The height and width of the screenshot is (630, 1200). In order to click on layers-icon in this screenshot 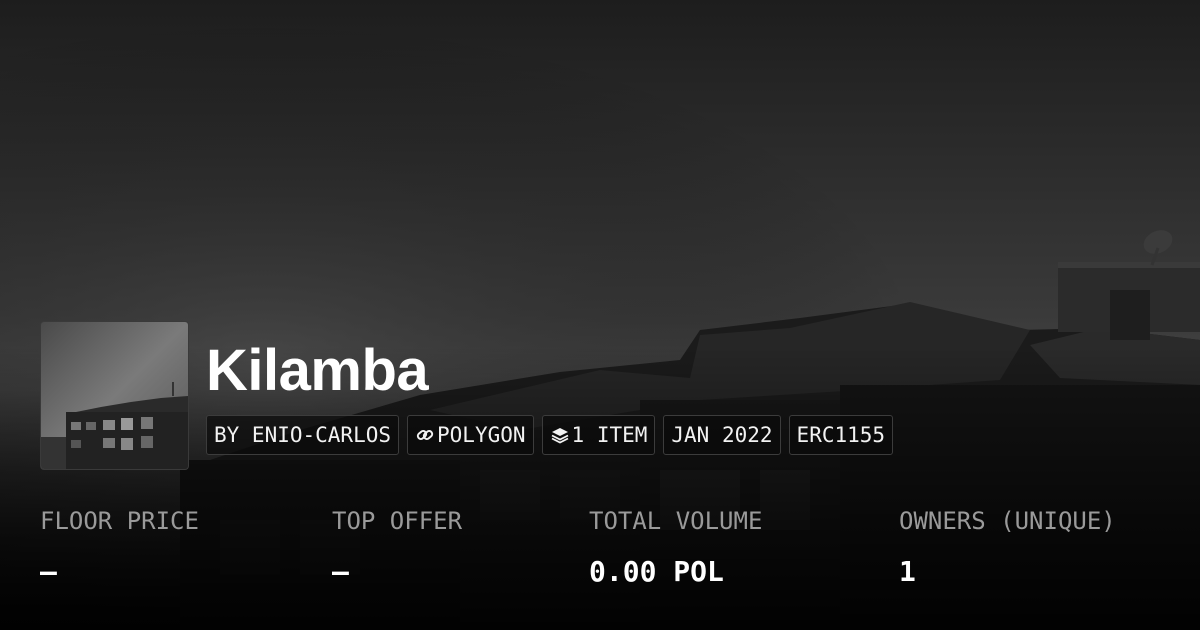, I will do `click(560, 435)`.